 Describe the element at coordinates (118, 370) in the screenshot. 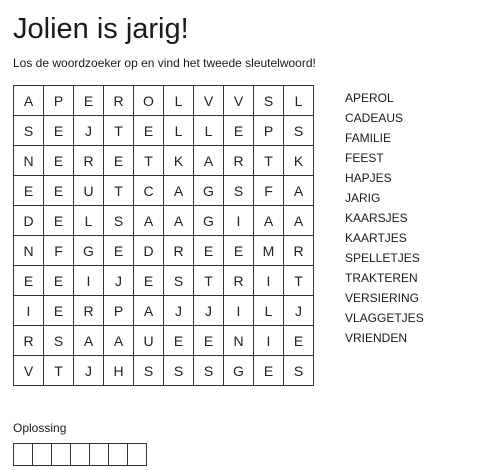

I see `grid-cell: H` at that location.